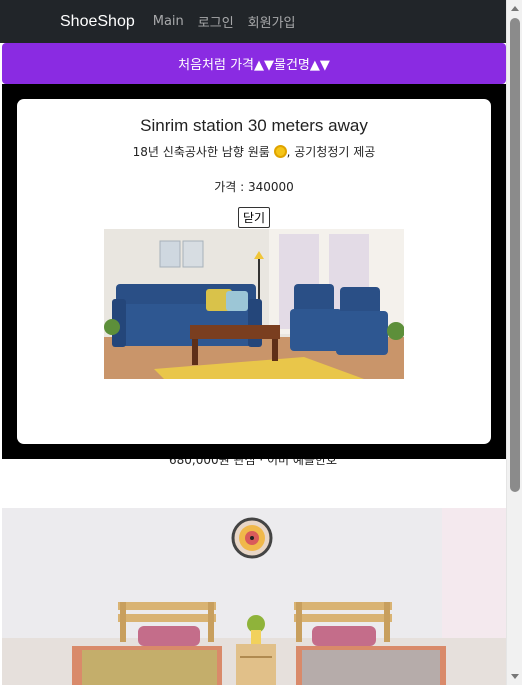 The height and width of the screenshot is (685, 522). Describe the element at coordinates (331, 152) in the screenshot. I see `modal-description-text-end: , 공기청정기 제공` at that location.